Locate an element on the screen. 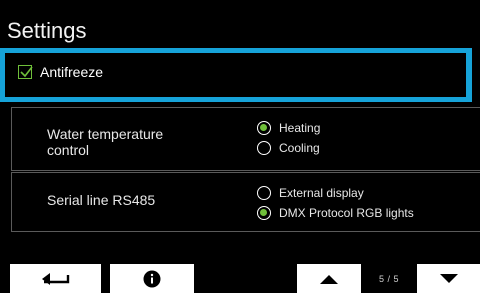 This screenshot has height=293, width=480. checkmark-icon is located at coordinates (26, 72).